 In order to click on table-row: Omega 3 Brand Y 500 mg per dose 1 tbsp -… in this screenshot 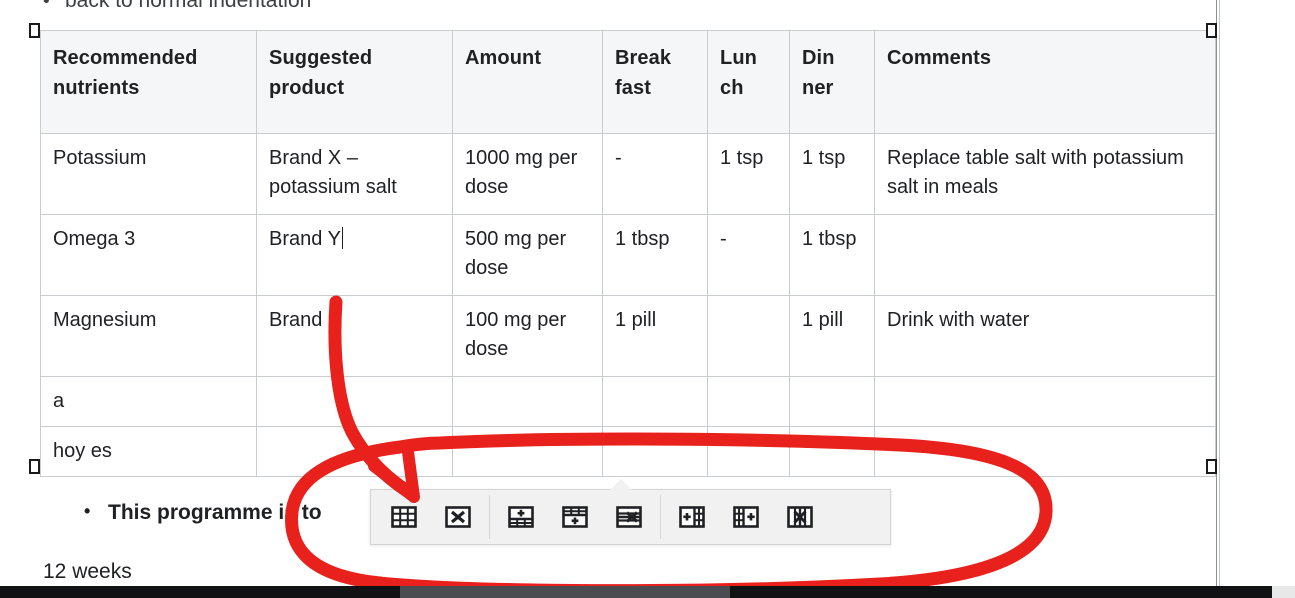, I will do `click(628, 255)`.